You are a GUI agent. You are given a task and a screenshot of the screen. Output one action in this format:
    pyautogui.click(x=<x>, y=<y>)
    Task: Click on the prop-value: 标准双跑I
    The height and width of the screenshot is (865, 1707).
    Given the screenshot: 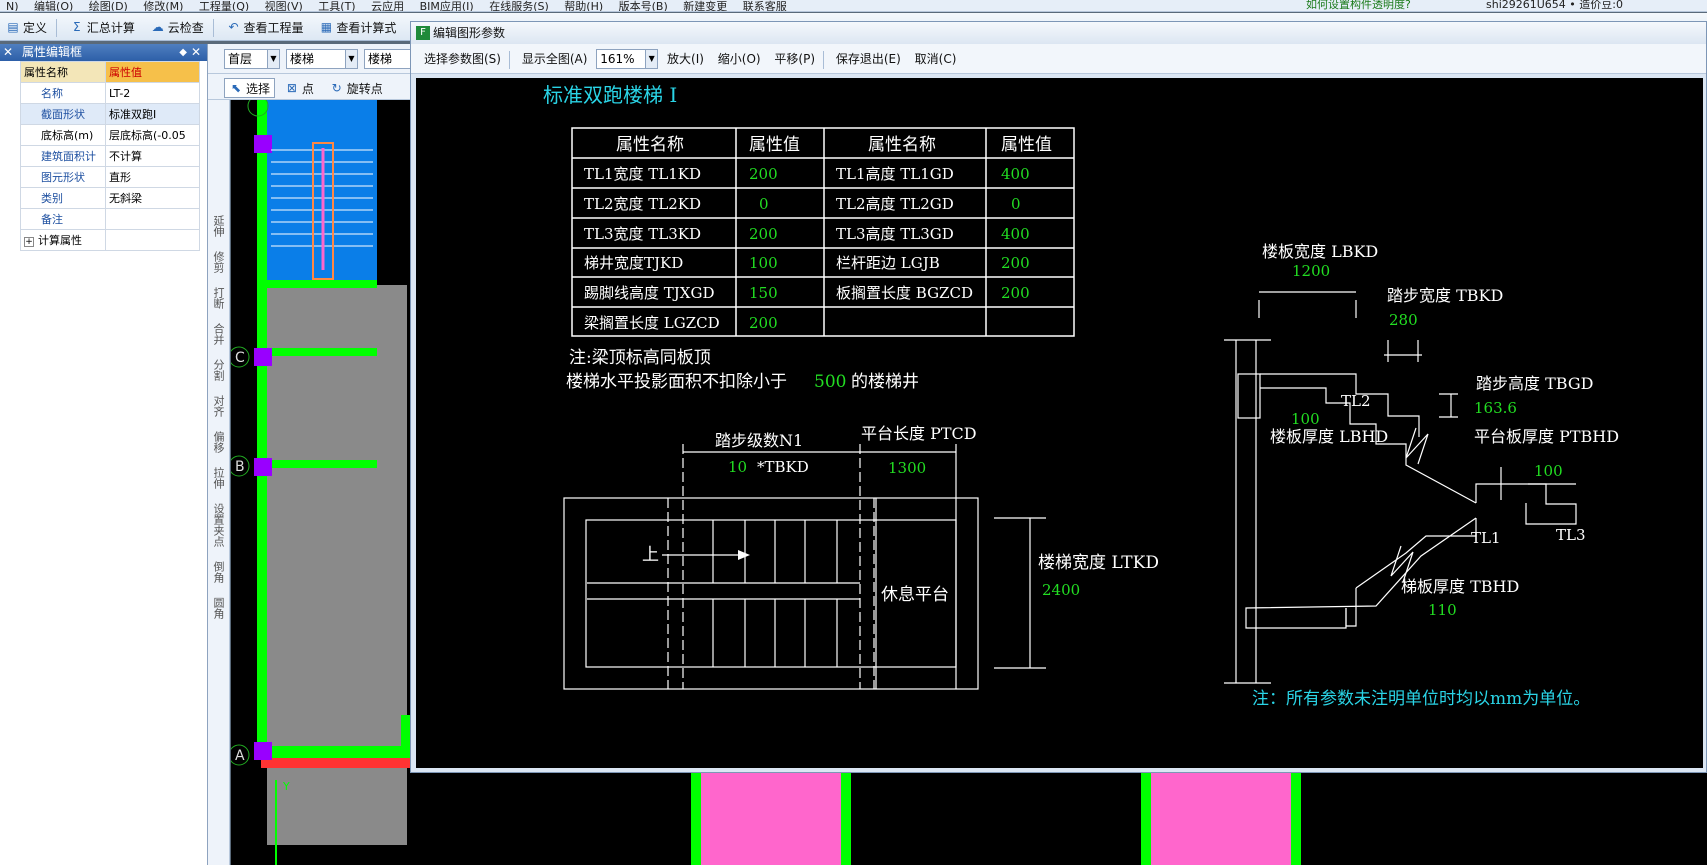 What is the action you would take?
    pyautogui.click(x=152, y=114)
    